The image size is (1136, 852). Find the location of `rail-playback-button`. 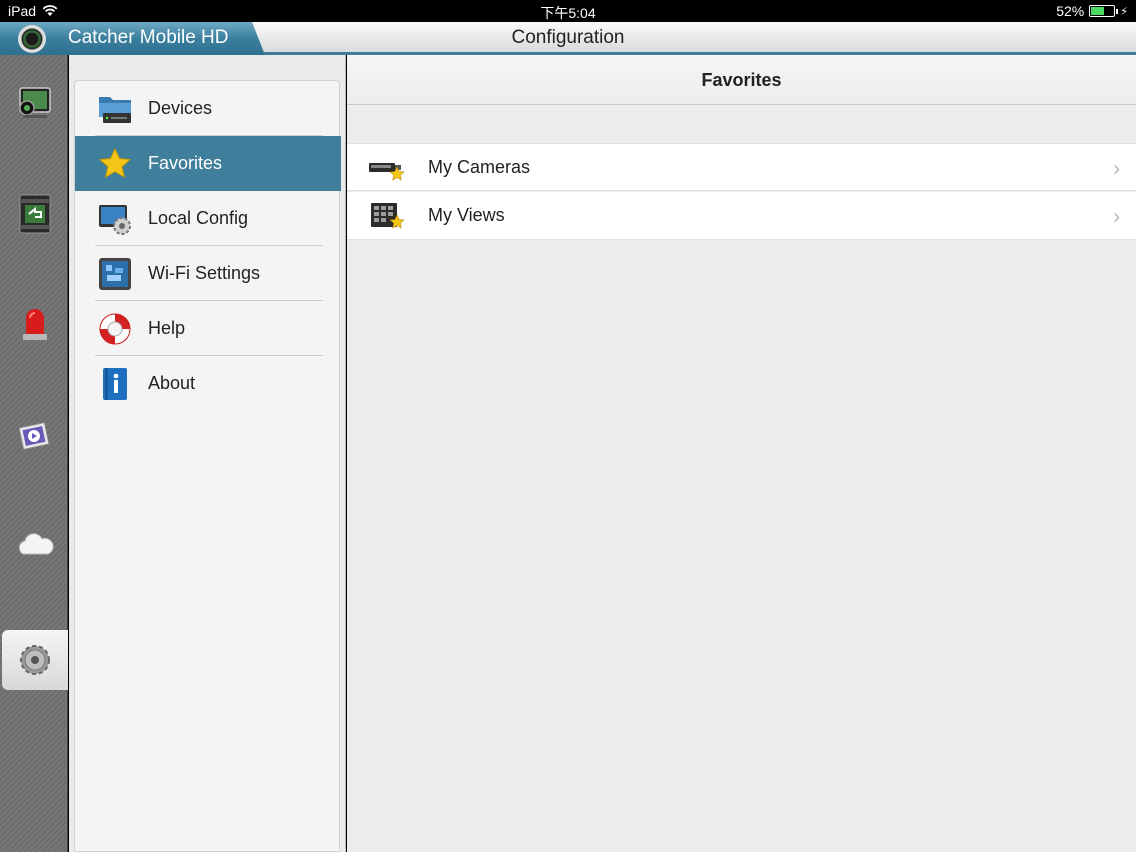

rail-playback-button is located at coordinates (35, 215).